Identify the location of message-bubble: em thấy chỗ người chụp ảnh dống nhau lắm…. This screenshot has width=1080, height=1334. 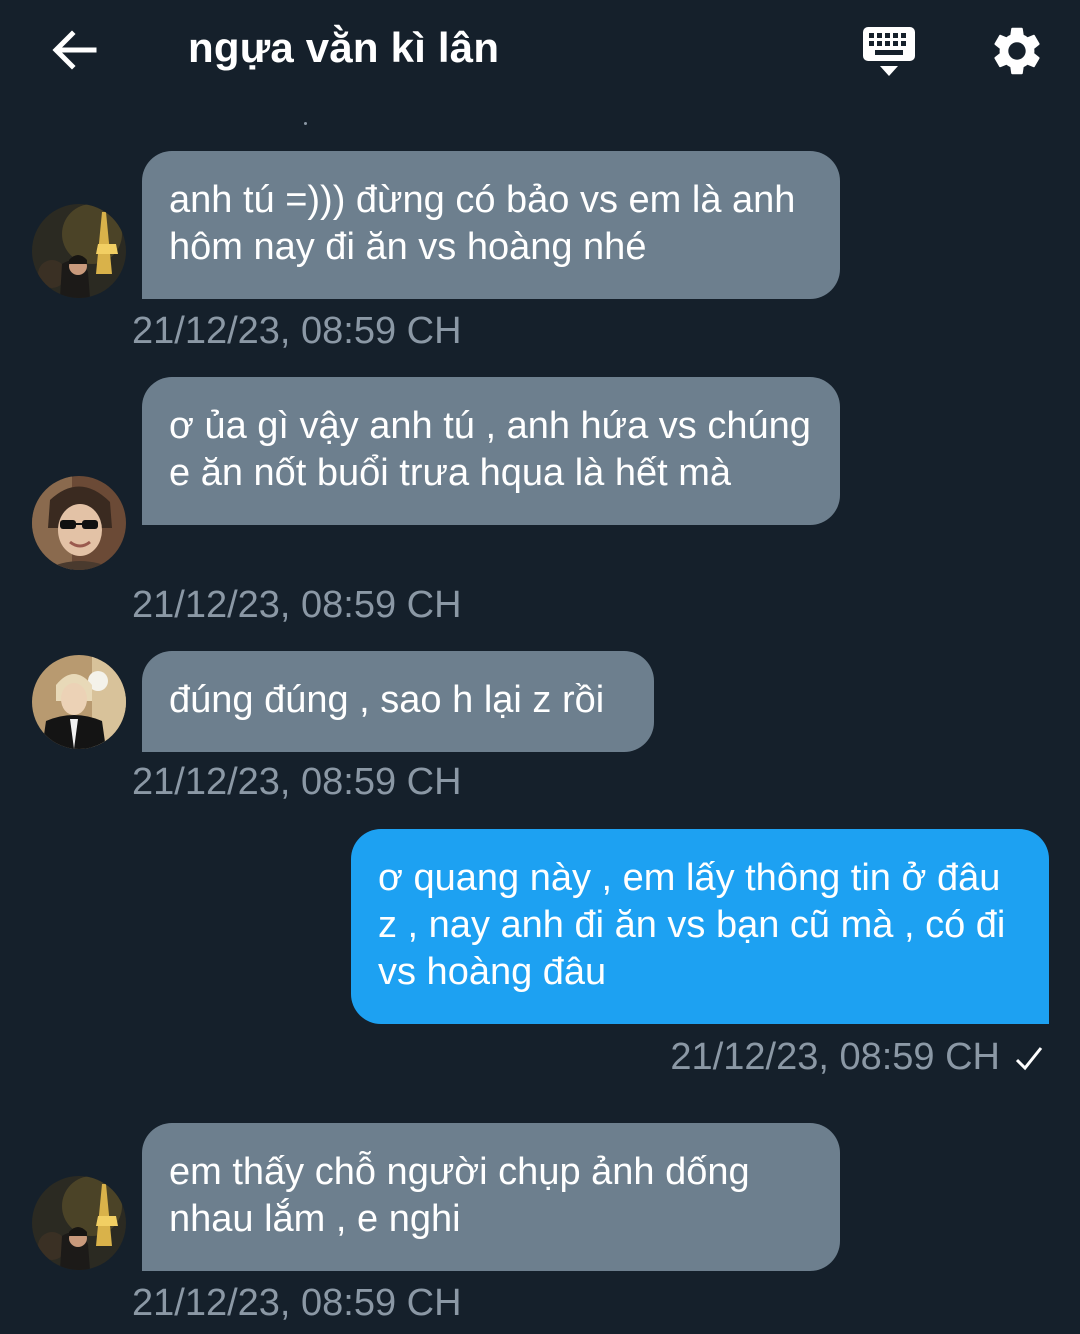
(491, 1197).